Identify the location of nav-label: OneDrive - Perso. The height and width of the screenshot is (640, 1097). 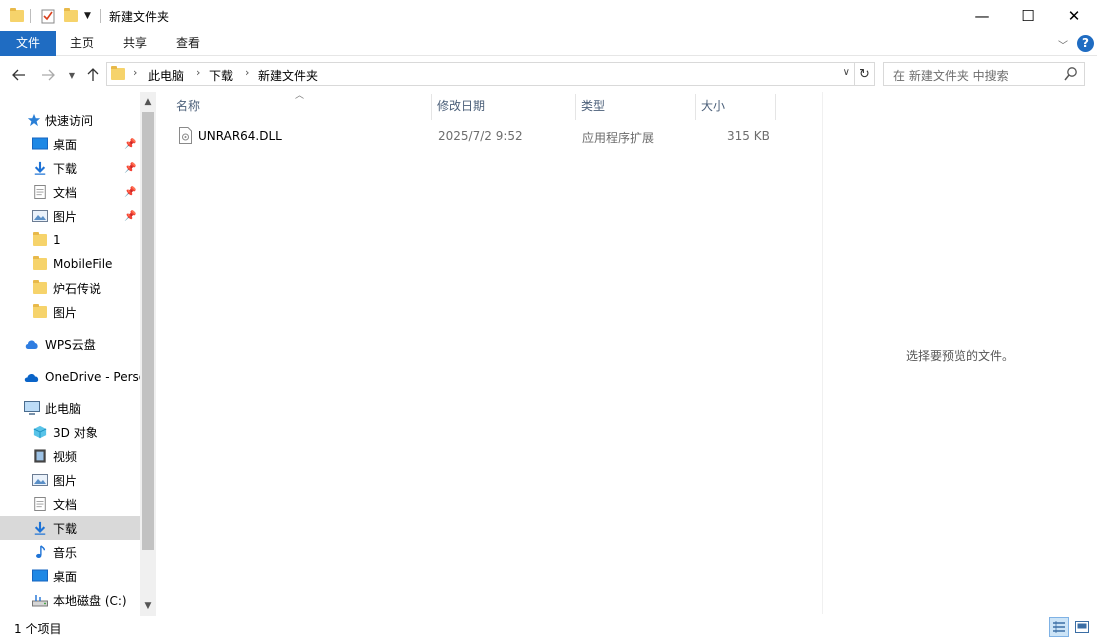
(92, 377).